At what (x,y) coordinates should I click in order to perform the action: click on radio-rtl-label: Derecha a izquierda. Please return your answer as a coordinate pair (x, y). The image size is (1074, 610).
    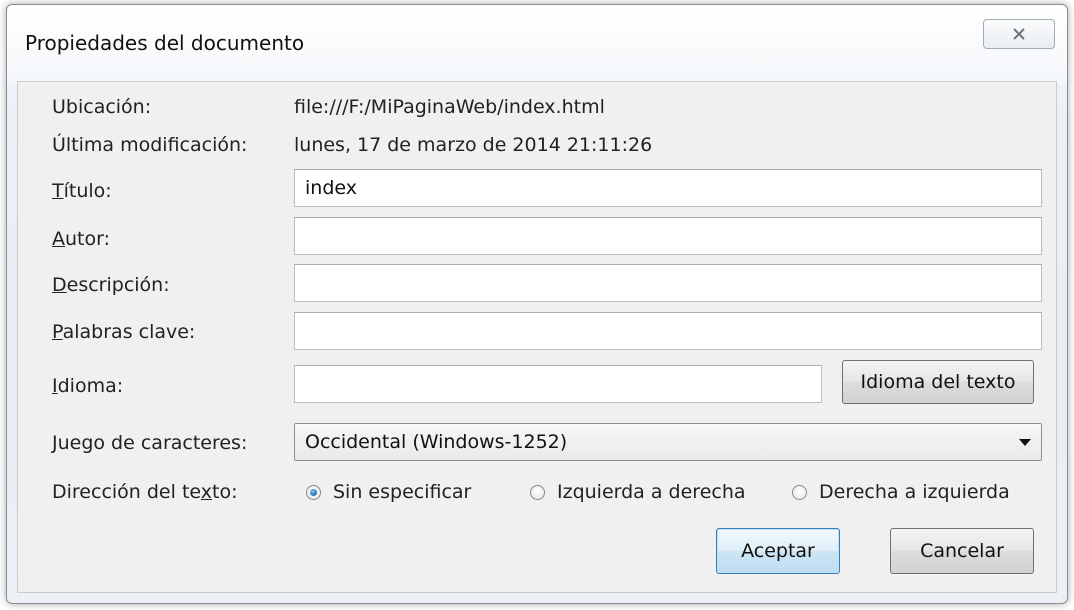
    Looking at the image, I should click on (914, 492).